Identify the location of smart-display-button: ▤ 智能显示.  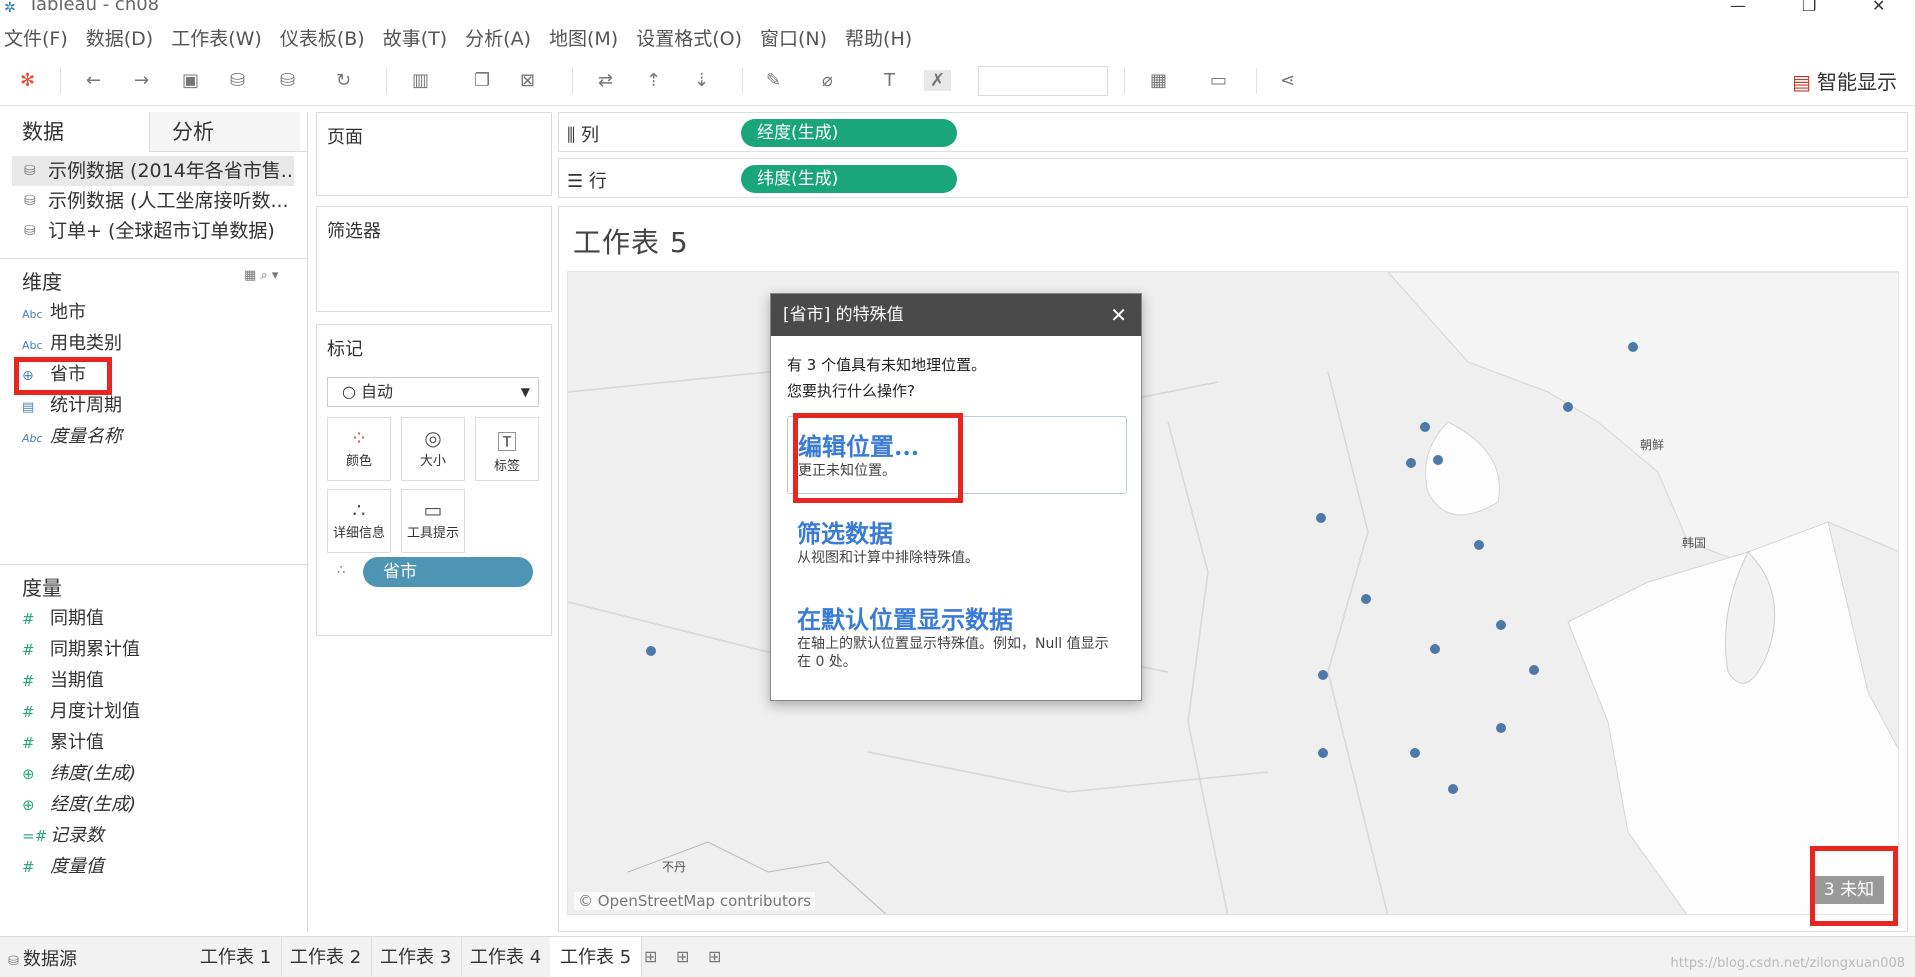
(1844, 80).